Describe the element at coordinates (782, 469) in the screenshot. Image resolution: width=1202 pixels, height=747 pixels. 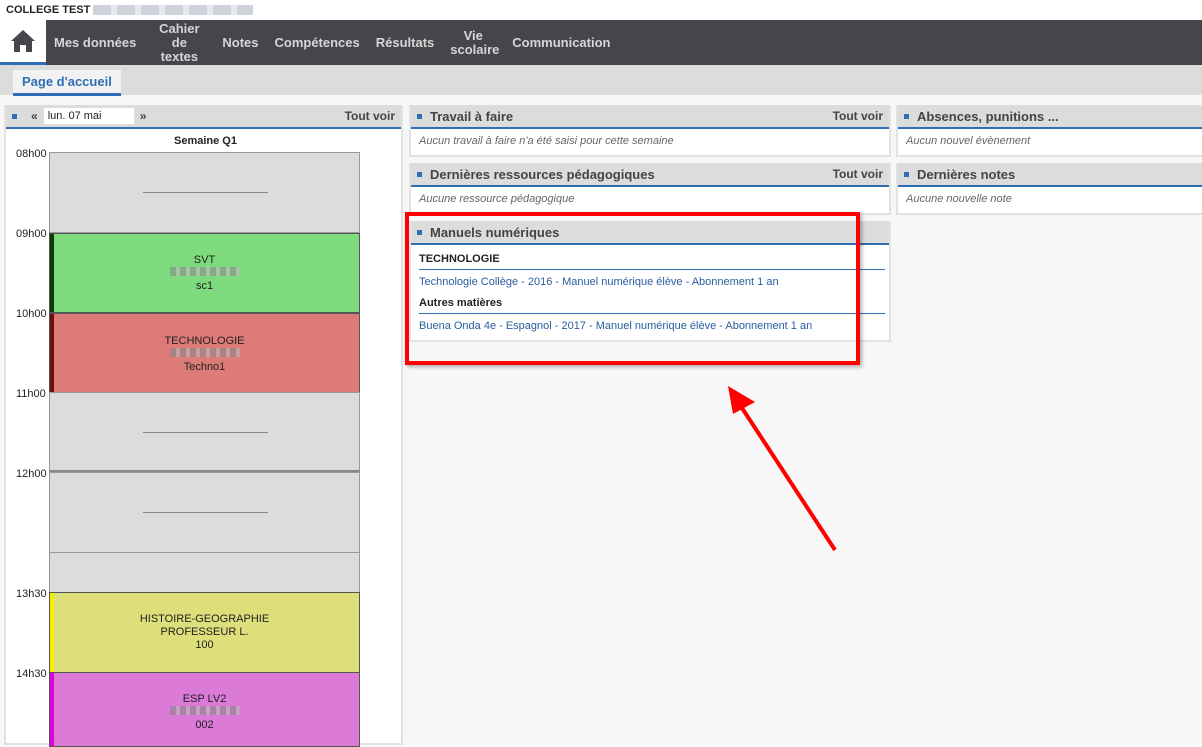
I see `arrow-annotation` at that location.